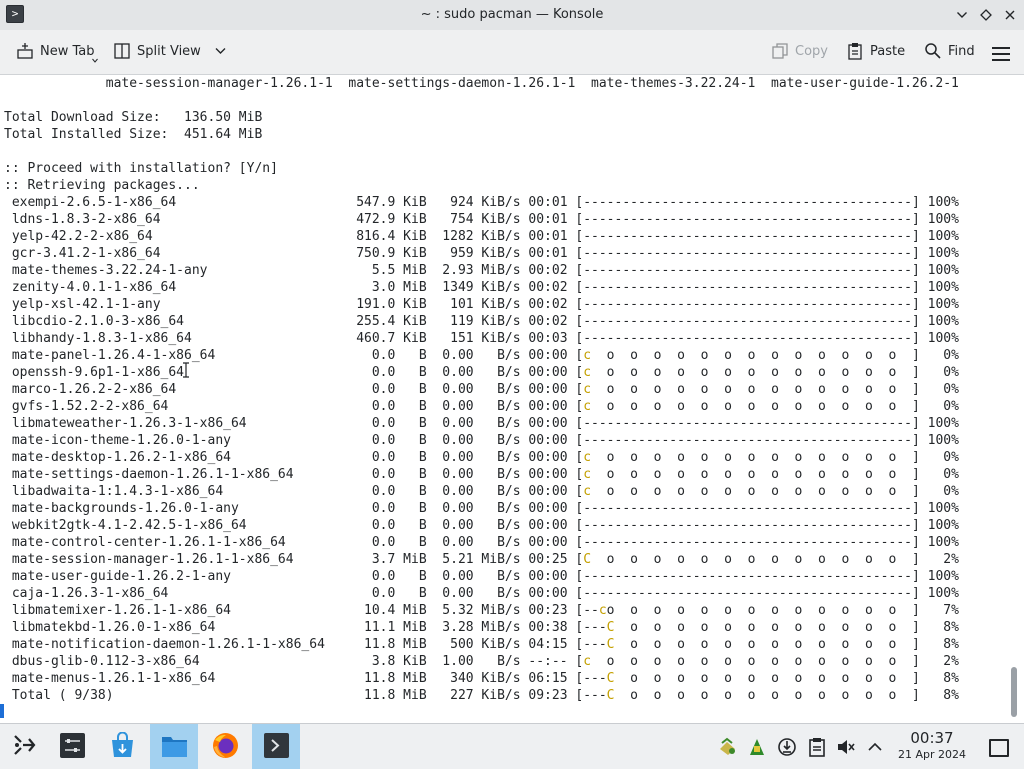 Image resolution: width=1024 pixels, height=769 pixels. I want to click on vault-icon, so click(757, 747).